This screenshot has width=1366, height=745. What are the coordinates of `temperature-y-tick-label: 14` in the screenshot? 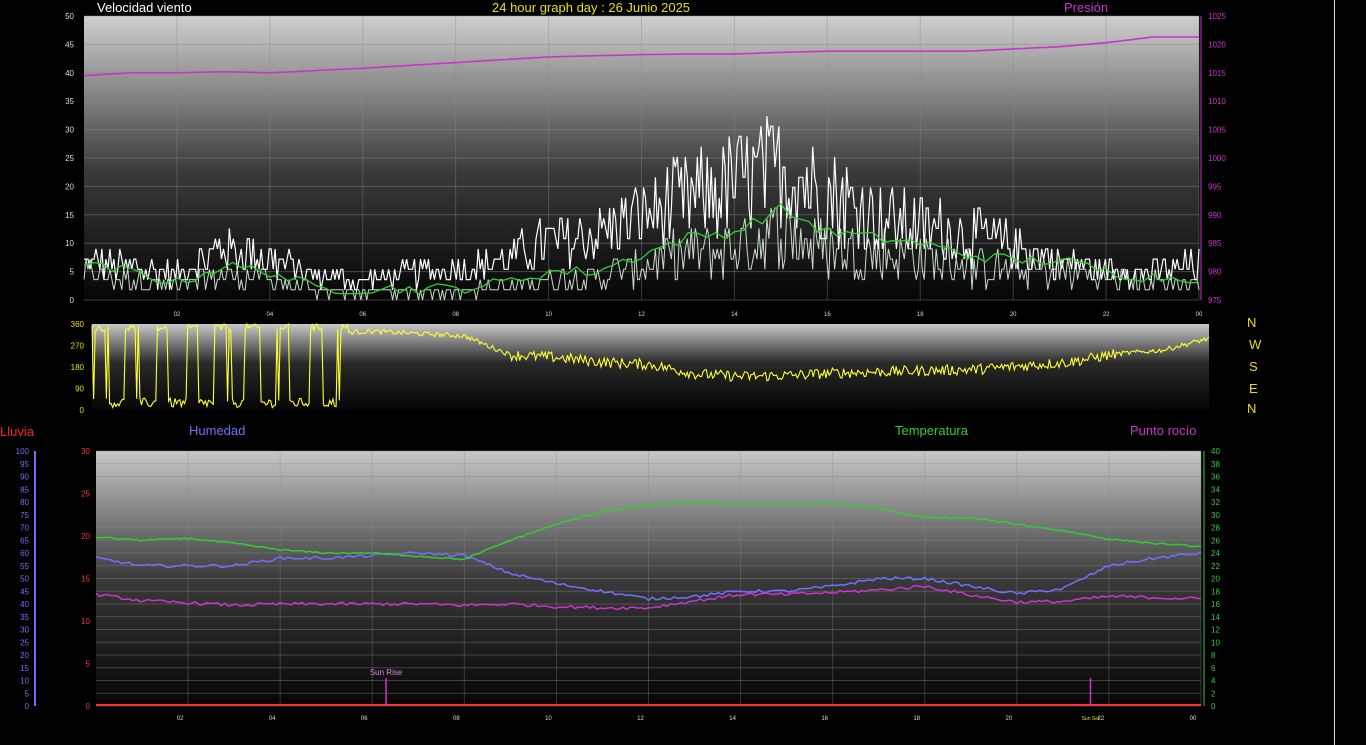 It's located at (1215, 617).